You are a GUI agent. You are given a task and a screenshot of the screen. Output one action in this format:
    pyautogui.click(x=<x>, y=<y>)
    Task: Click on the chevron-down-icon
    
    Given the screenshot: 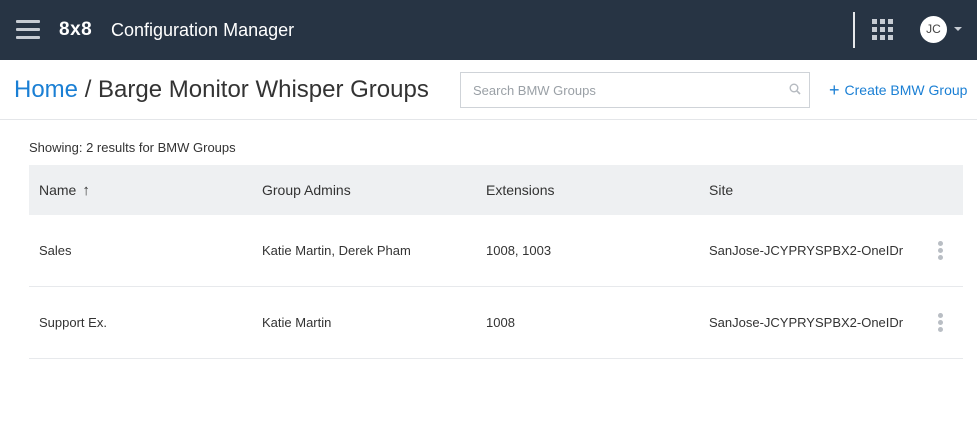 What is the action you would take?
    pyautogui.click(x=958, y=29)
    